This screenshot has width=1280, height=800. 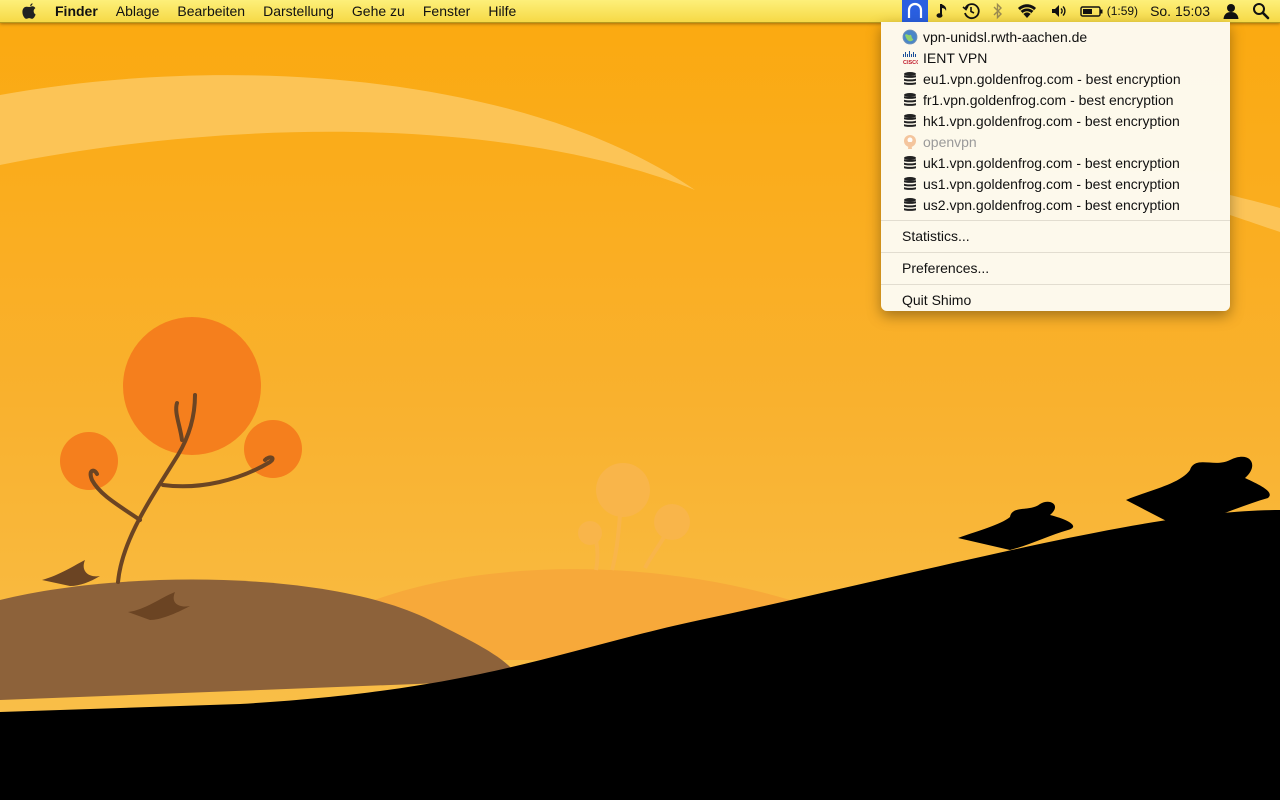 I want to click on menu-bearbeiten: Bearbeiten, so click(x=211, y=11).